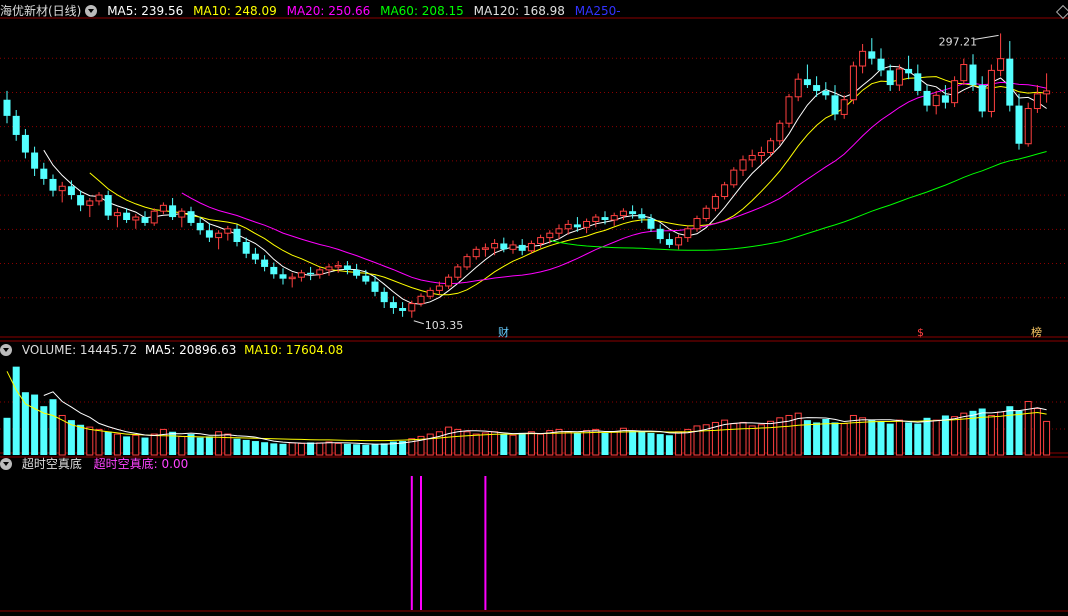 Image resolution: width=1068 pixels, height=616 pixels. What do you see at coordinates (1036, 332) in the screenshot?
I see `marker-bang: 榜` at bounding box center [1036, 332].